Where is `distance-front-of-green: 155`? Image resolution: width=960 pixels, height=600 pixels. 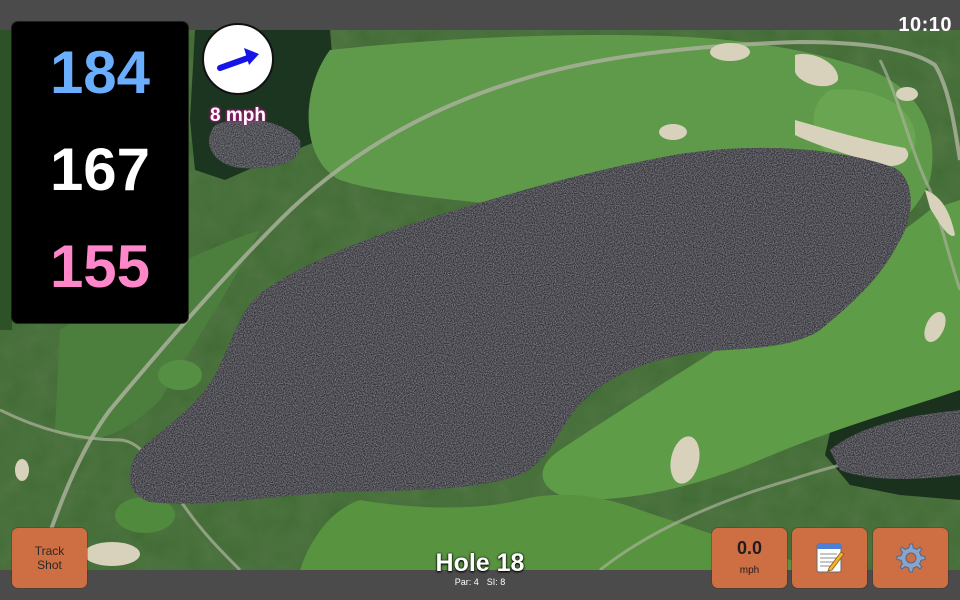
distance-front-of-green: 155 is located at coordinates (100, 266).